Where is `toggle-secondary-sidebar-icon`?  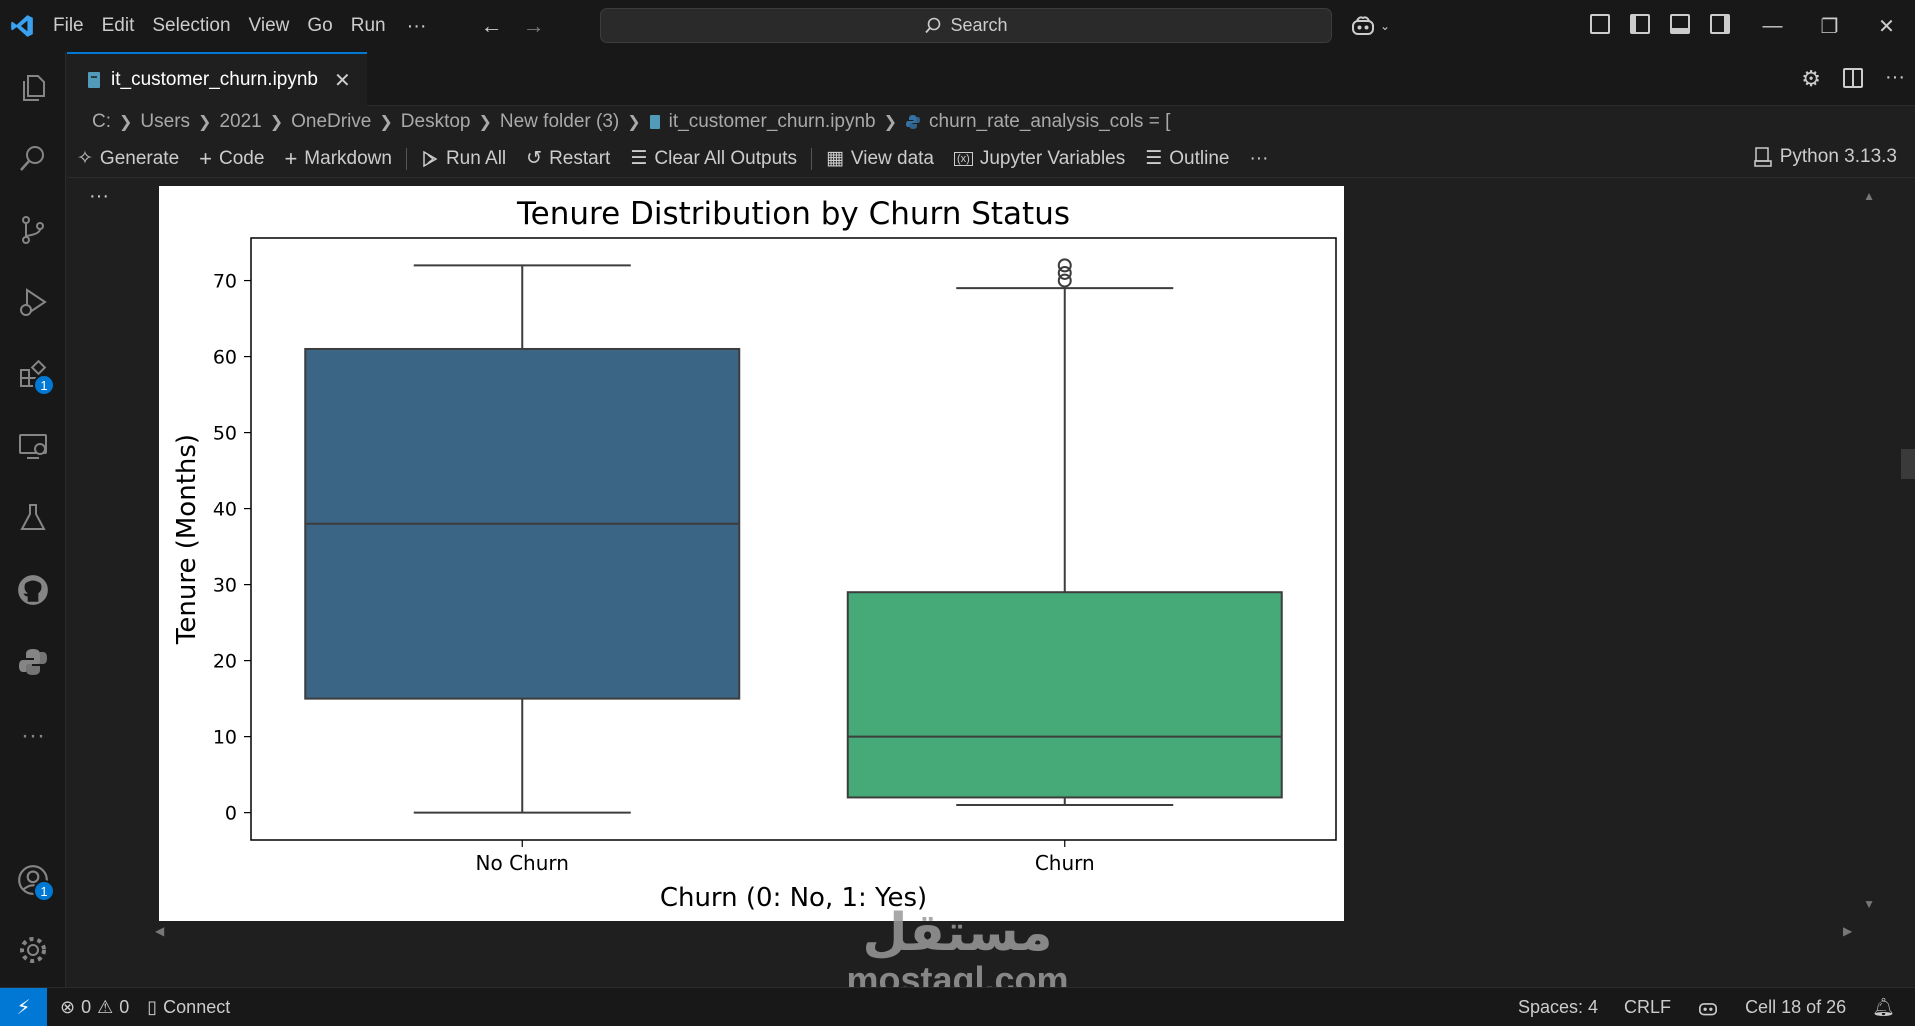 toggle-secondary-sidebar-icon is located at coordinates (1720, 24).